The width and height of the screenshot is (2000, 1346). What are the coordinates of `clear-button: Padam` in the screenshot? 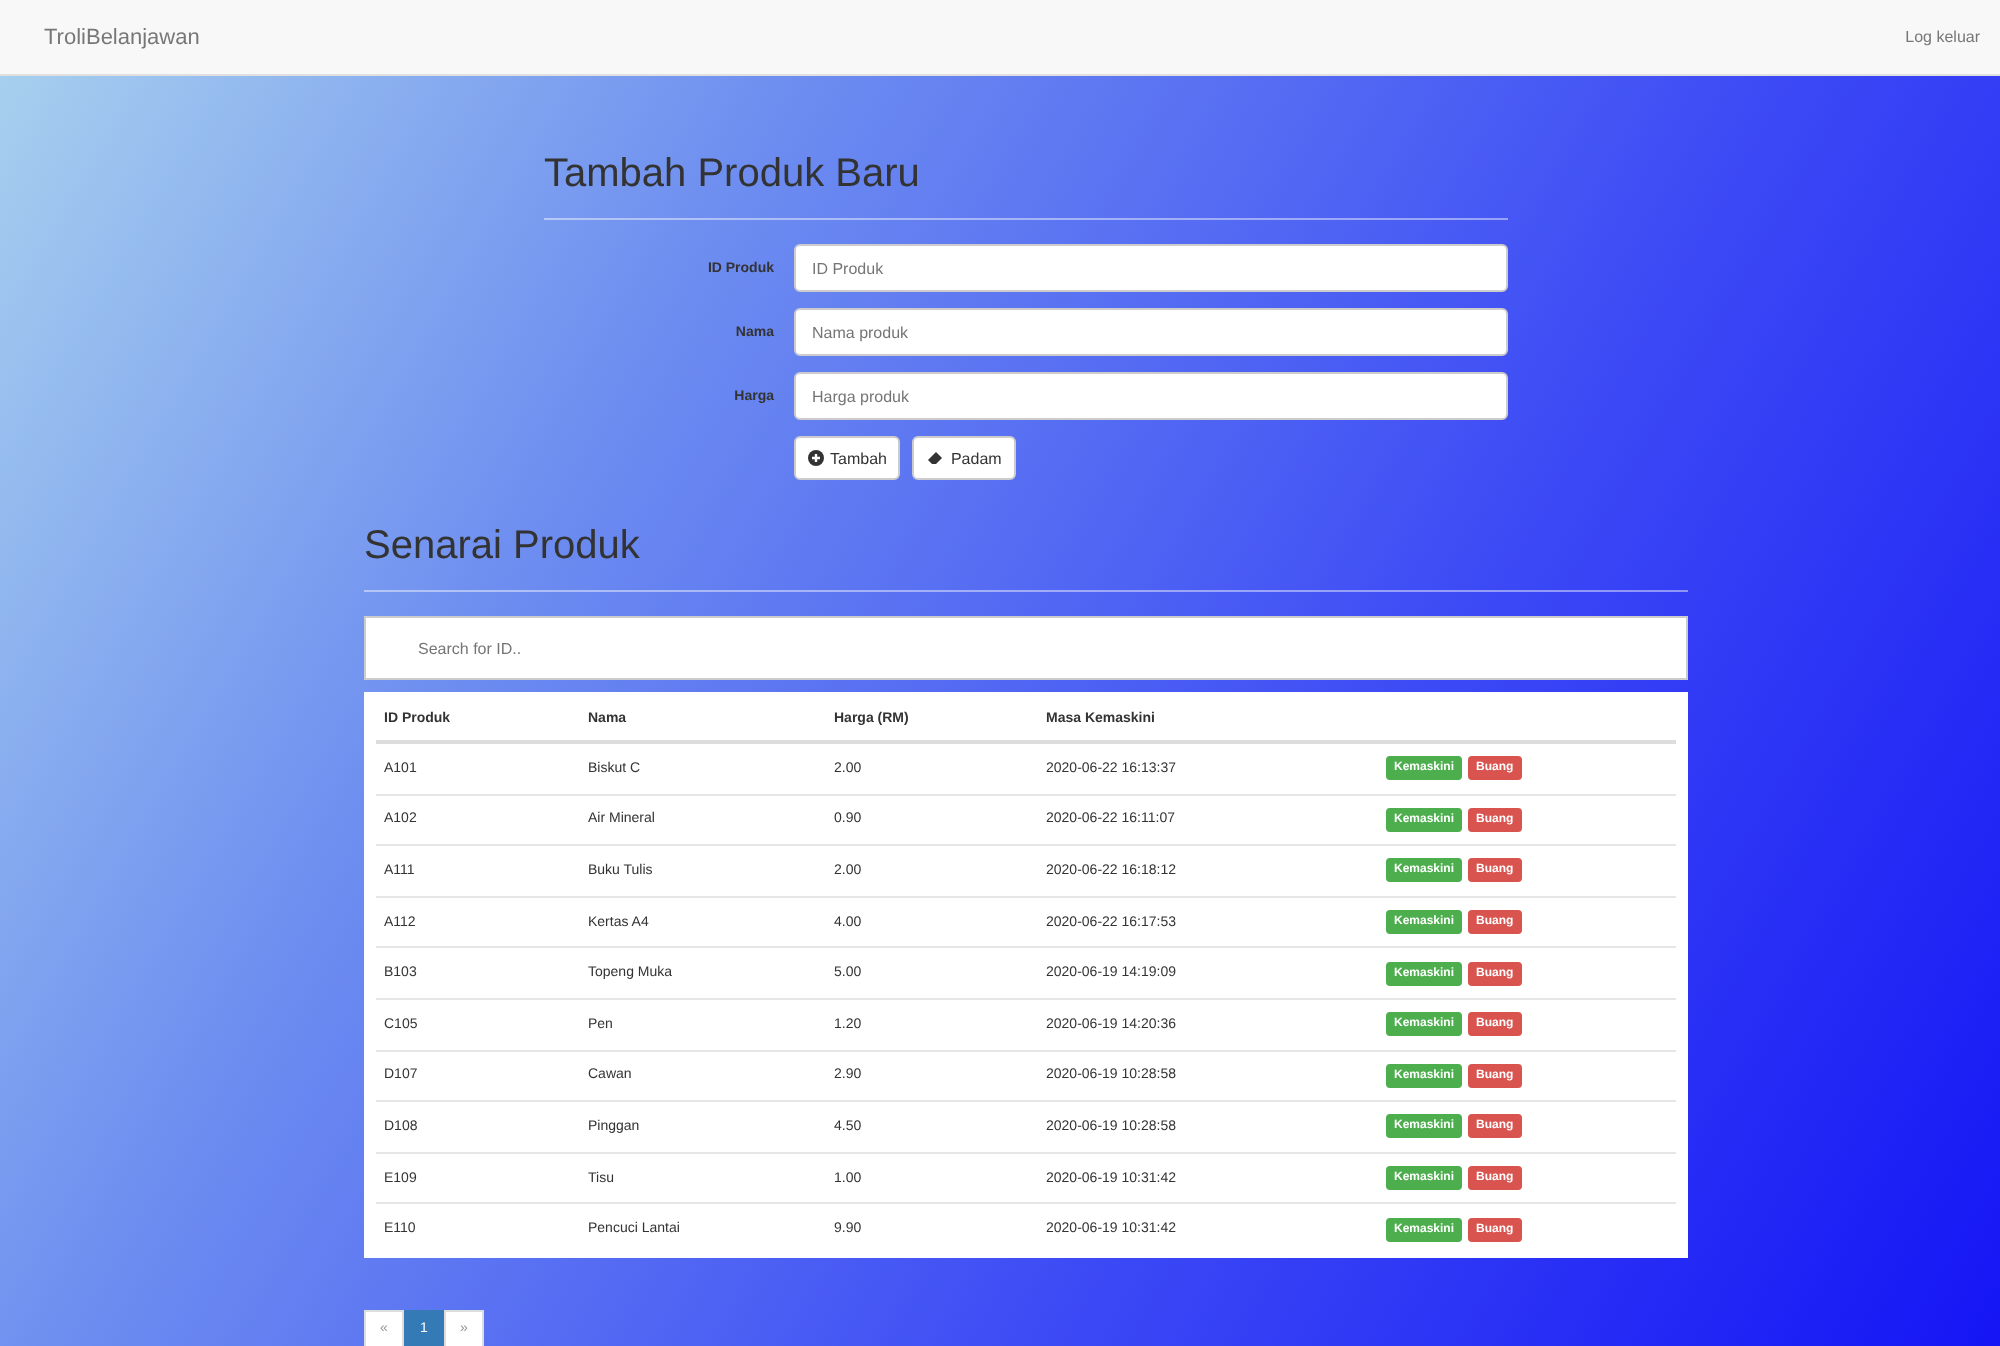 It's located at (964, 458).